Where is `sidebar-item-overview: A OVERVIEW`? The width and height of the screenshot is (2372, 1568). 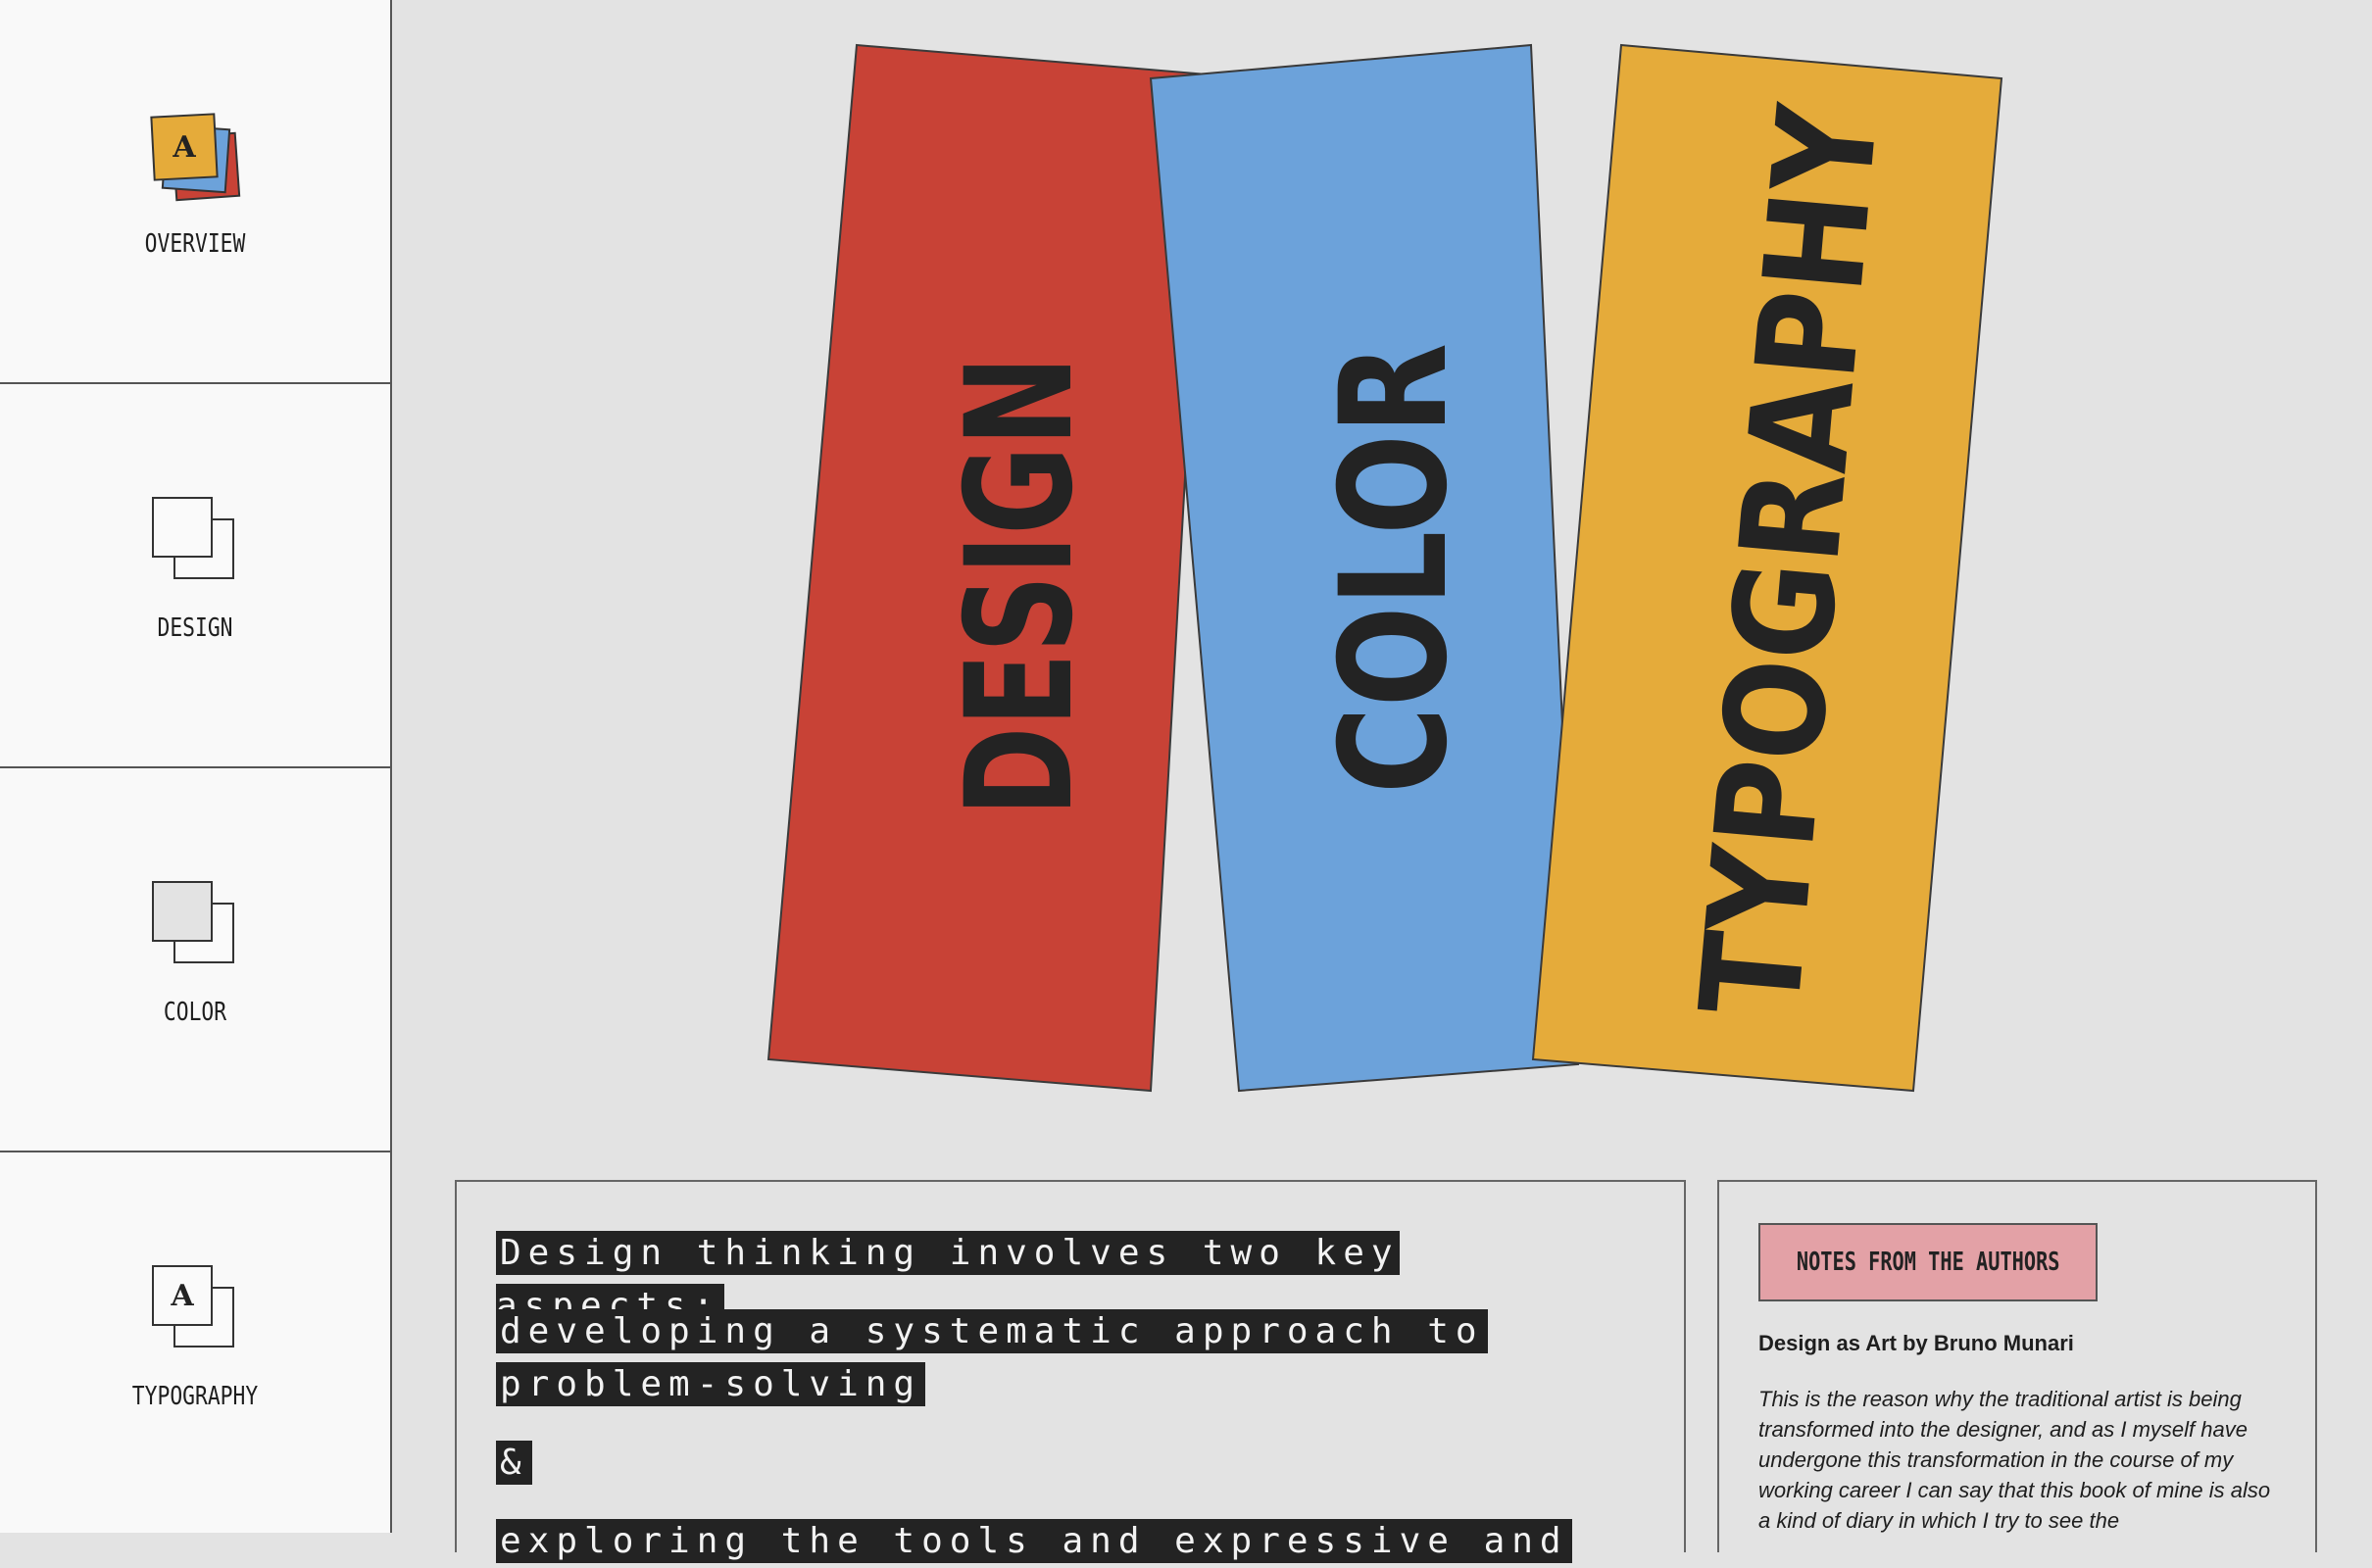
sidebar-item-overview: A OVERVIEW is located at coordinates (195, 192).